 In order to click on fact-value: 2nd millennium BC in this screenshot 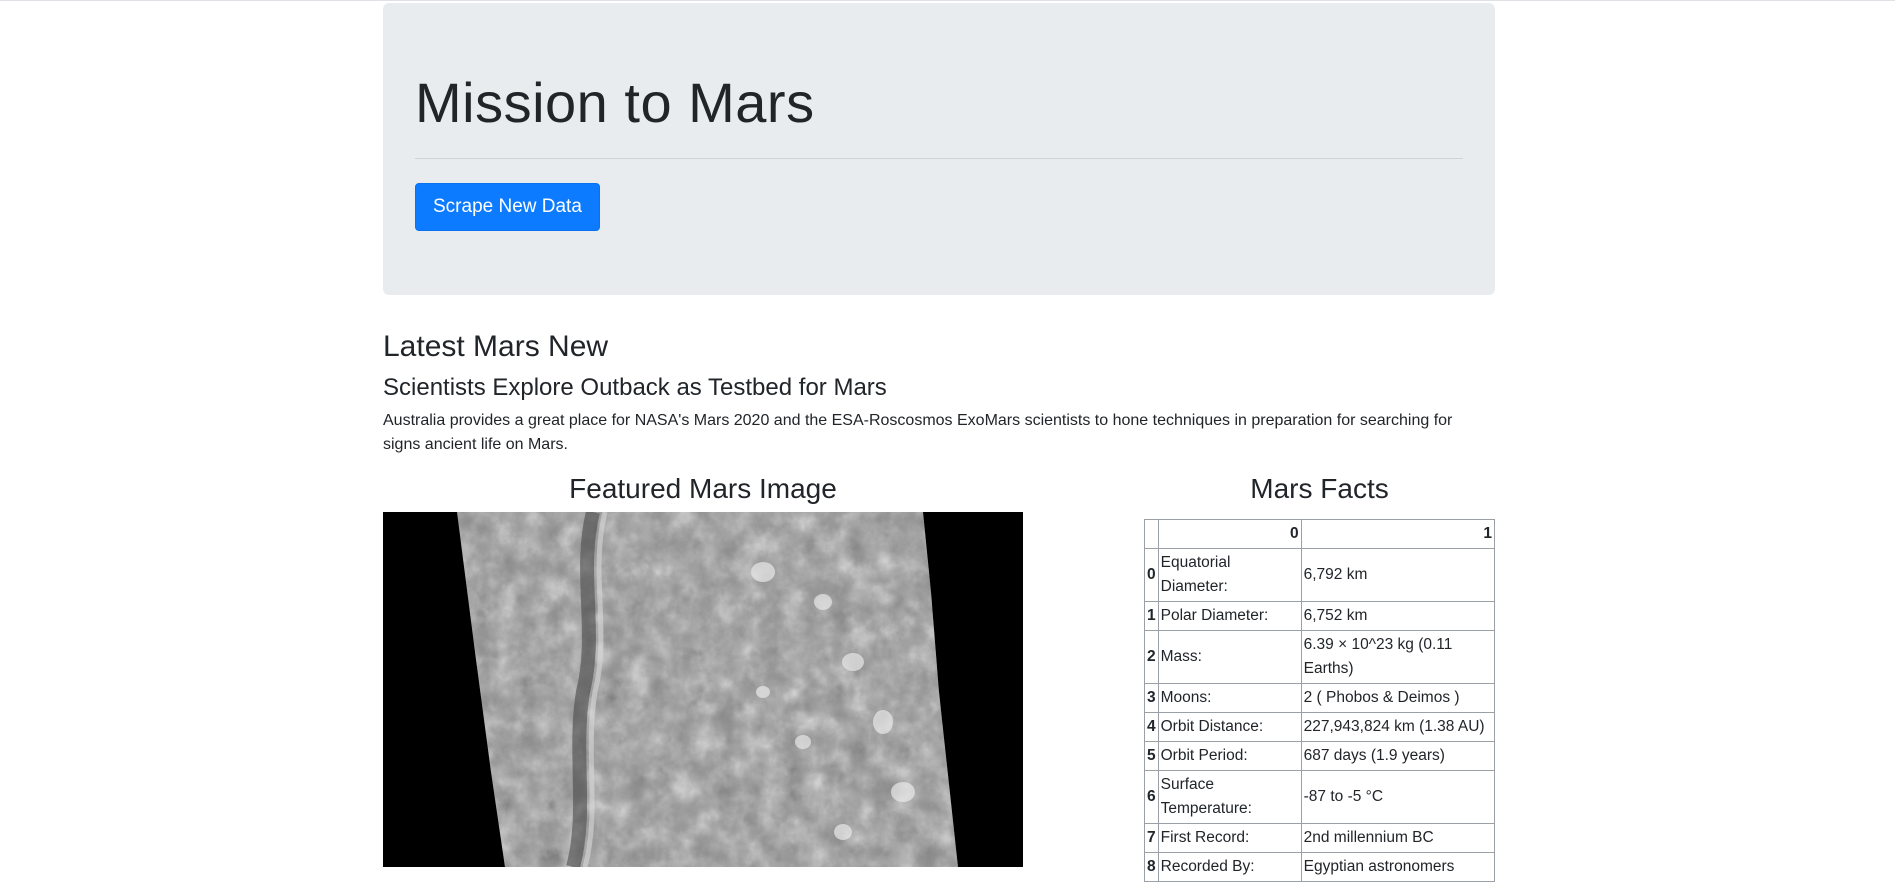, I will do `click(1398, 838)`.